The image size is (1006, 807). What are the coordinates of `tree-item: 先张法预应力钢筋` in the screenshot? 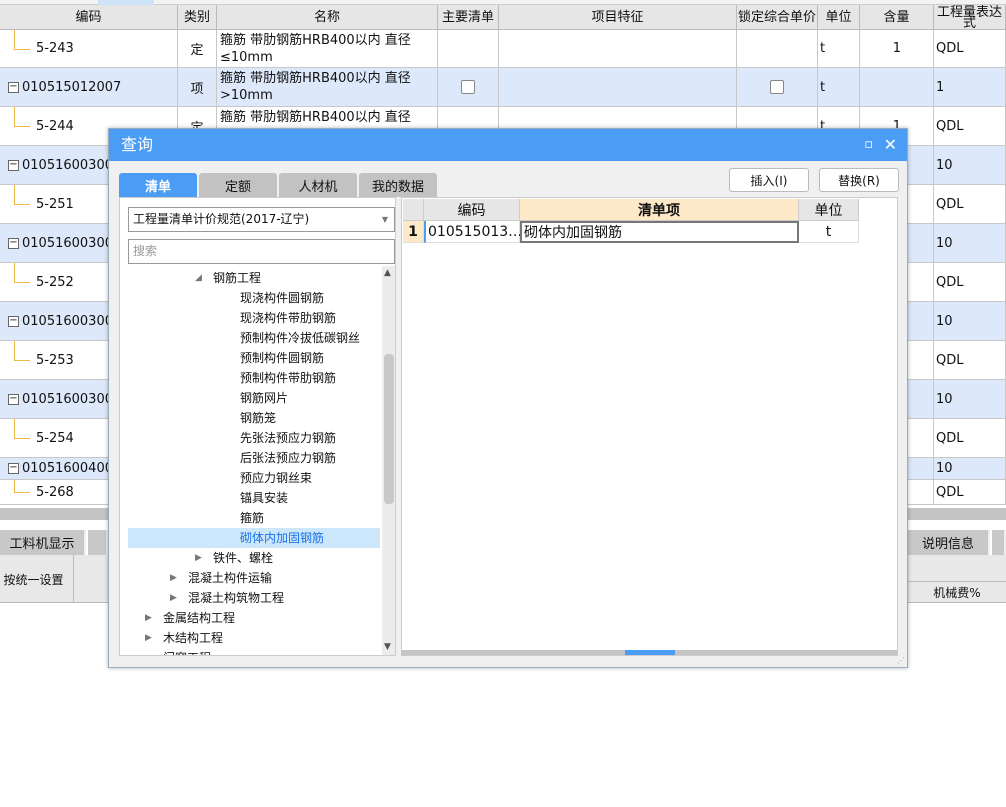 It's located at (254, 438).